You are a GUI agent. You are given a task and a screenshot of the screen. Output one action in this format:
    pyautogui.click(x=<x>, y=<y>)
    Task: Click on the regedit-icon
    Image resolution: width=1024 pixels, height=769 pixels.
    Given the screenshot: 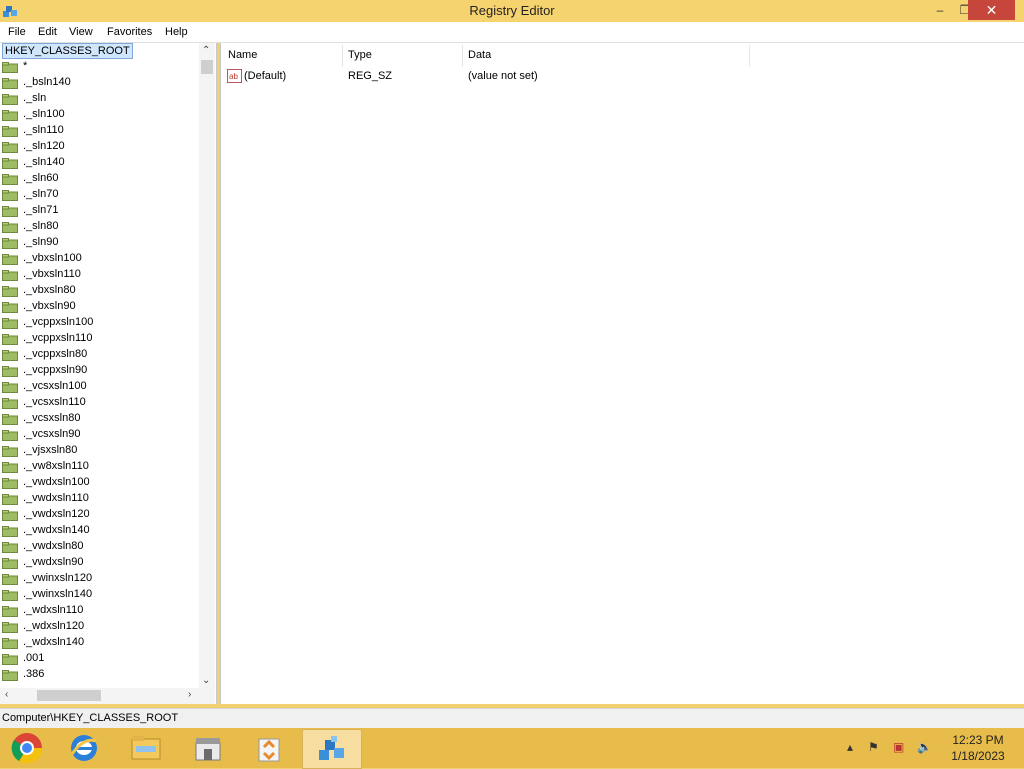 What is the action you would take?
    pyautogui.click(x=331, y=748)
    